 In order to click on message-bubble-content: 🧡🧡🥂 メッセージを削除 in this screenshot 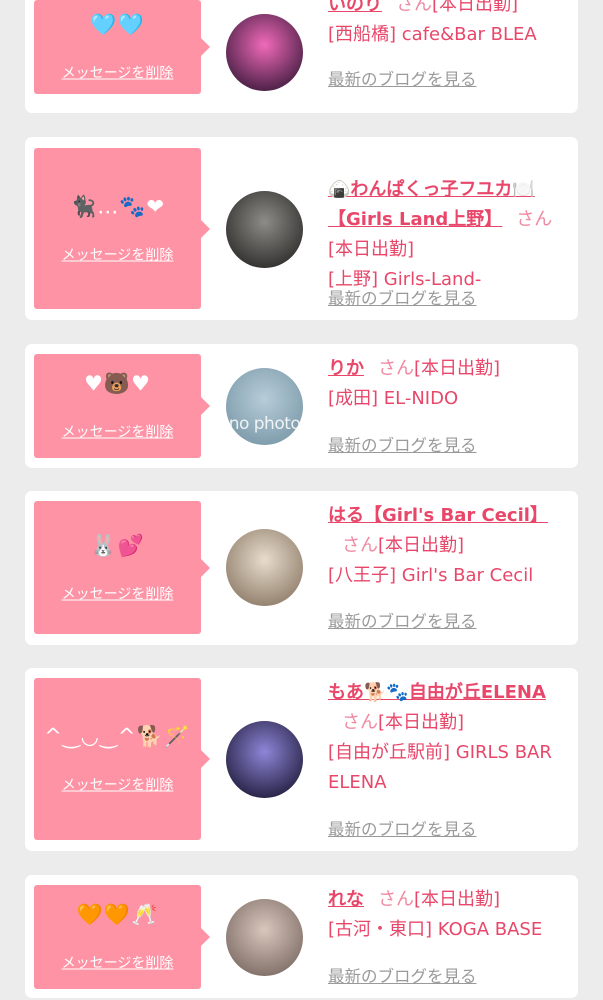, I will do `click(117, 937)`.